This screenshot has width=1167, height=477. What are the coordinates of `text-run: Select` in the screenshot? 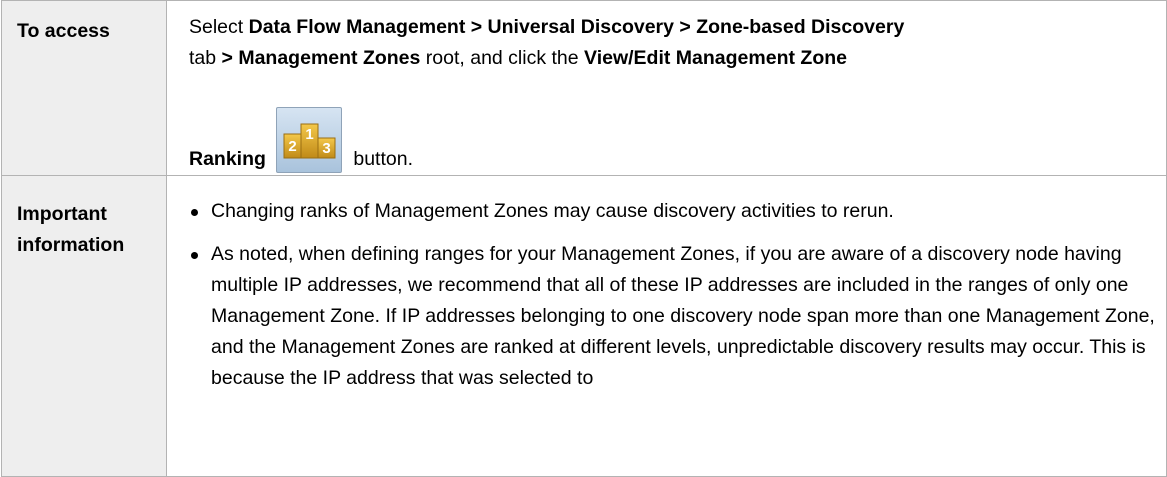 It's located at (219, 27).